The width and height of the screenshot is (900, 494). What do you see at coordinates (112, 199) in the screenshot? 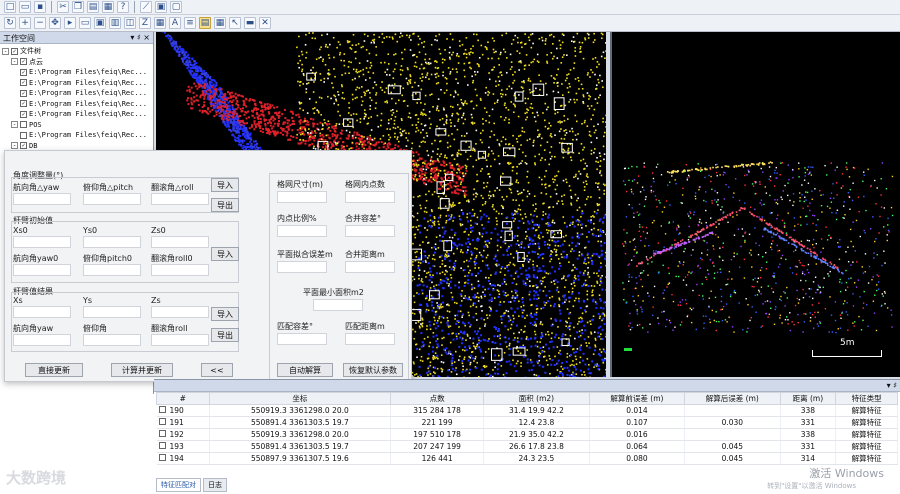
I see `pitch-input` at bounding box center [112, 199].